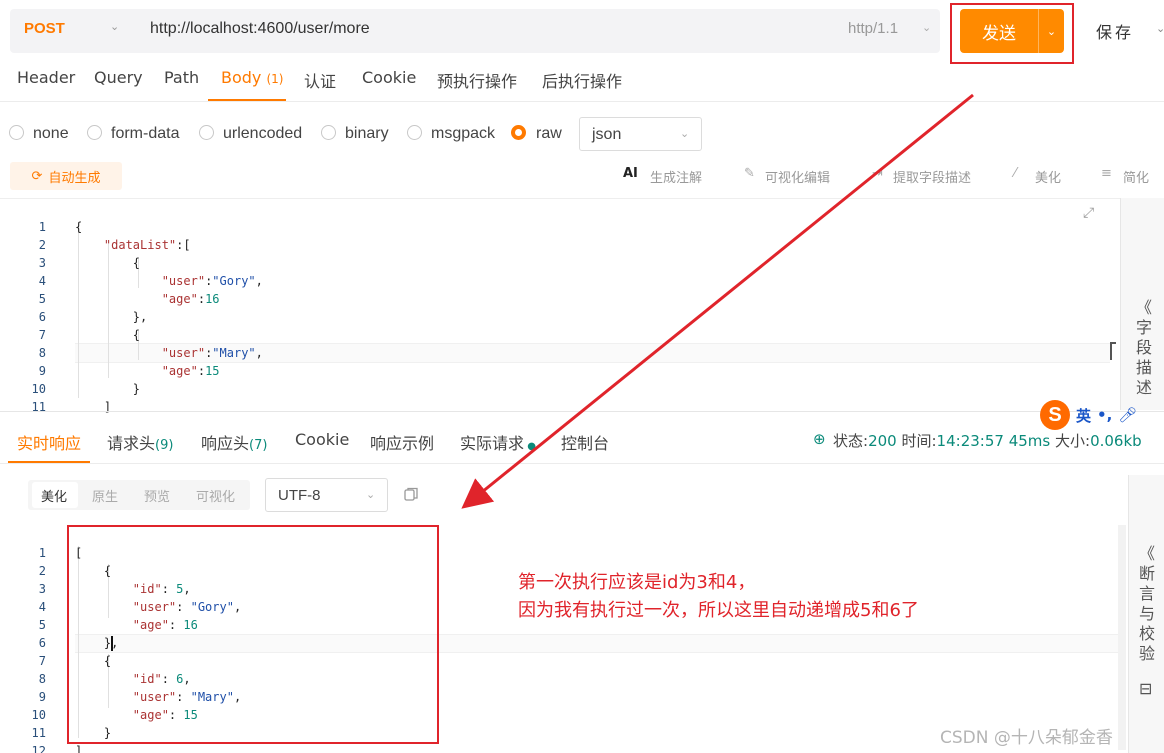 This screenshot has width=1164, height=753. I want to click on watermark: CSDN @十八朵郁金香, so click(1026, 738).